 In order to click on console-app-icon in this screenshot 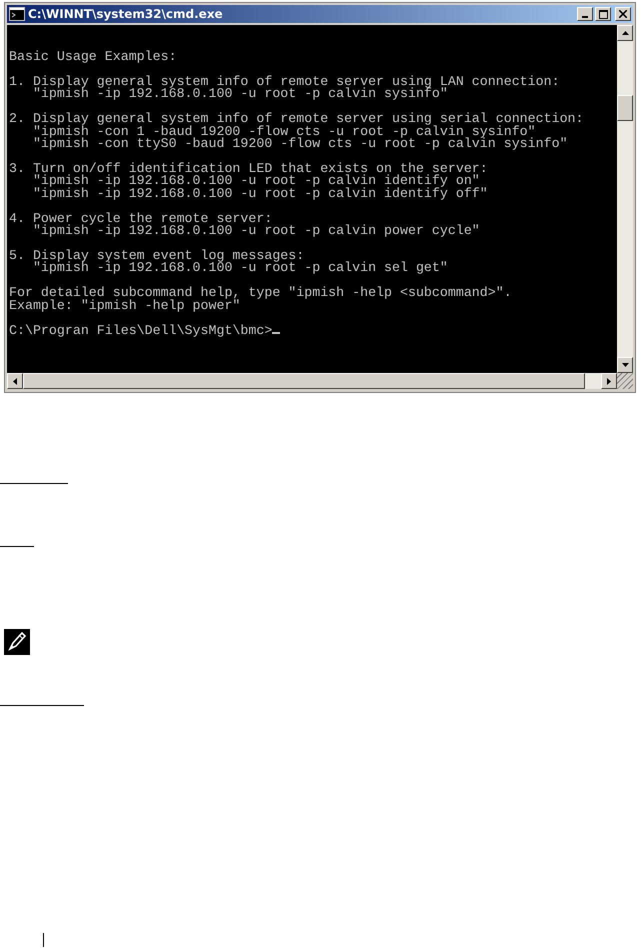, I will do `click(17, 14)`.